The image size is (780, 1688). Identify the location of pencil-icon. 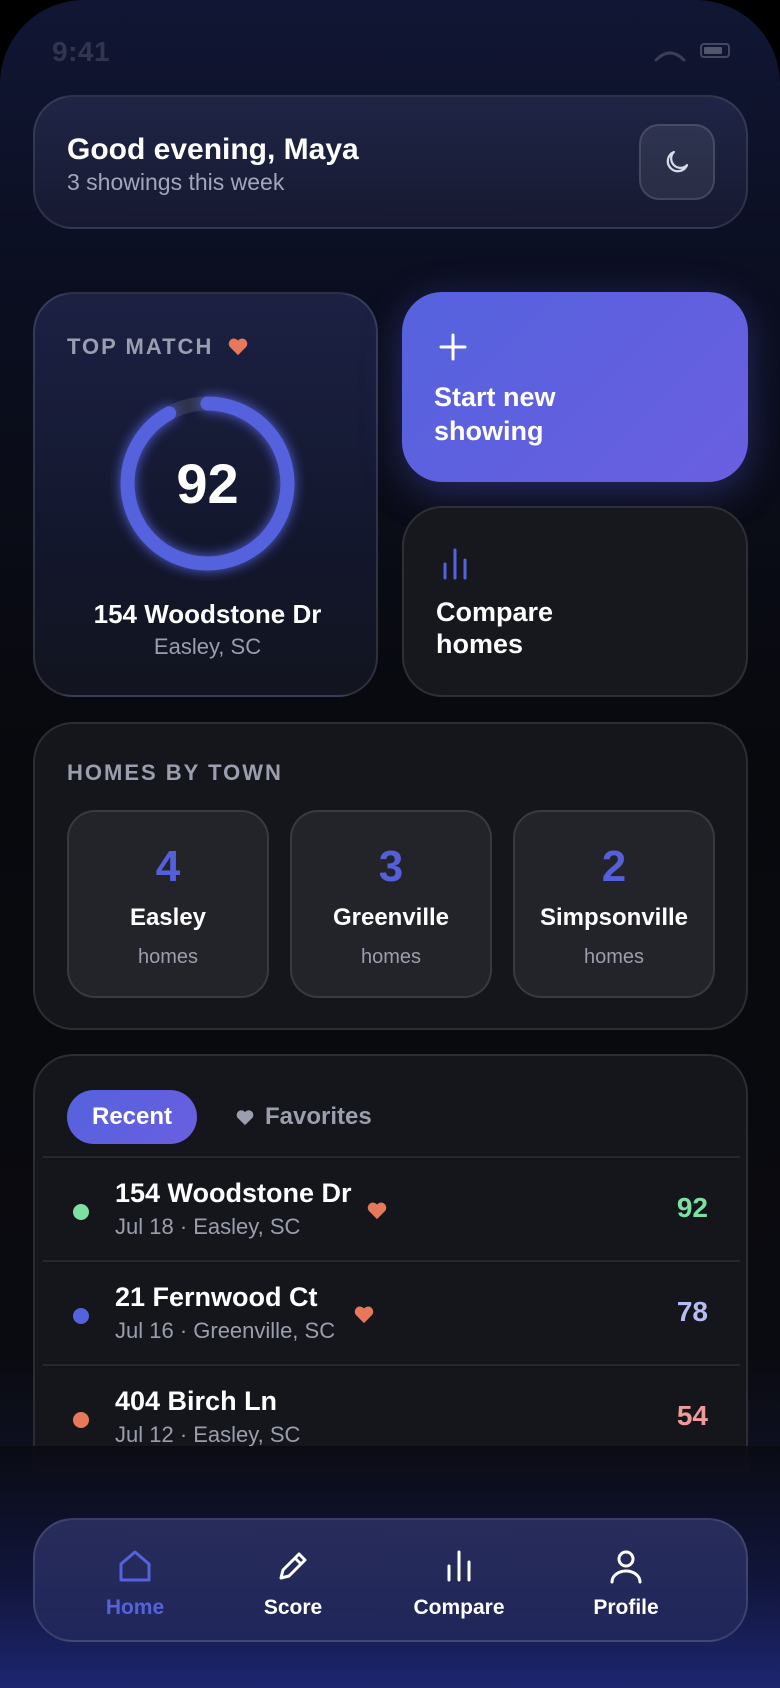
(293, 1566).